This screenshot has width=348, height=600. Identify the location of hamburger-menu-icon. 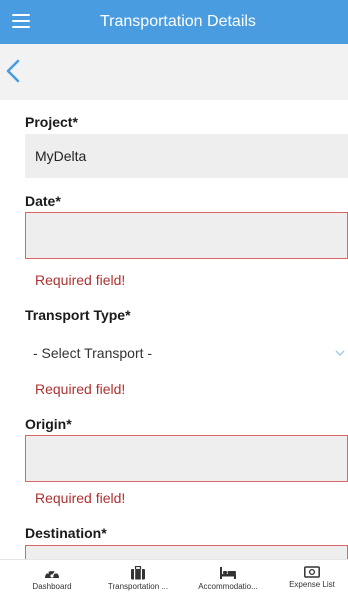
(21, 21).